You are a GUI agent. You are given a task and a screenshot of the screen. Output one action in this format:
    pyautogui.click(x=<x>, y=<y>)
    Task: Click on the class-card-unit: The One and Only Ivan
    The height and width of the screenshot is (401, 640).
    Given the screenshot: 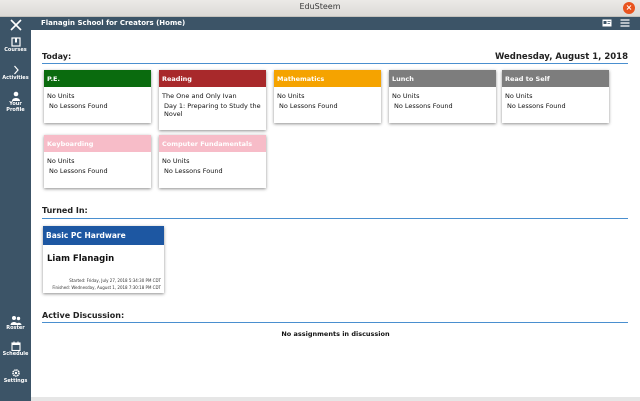 What is the action you would take?
    pyautogui.click(x=199, y=96)
    